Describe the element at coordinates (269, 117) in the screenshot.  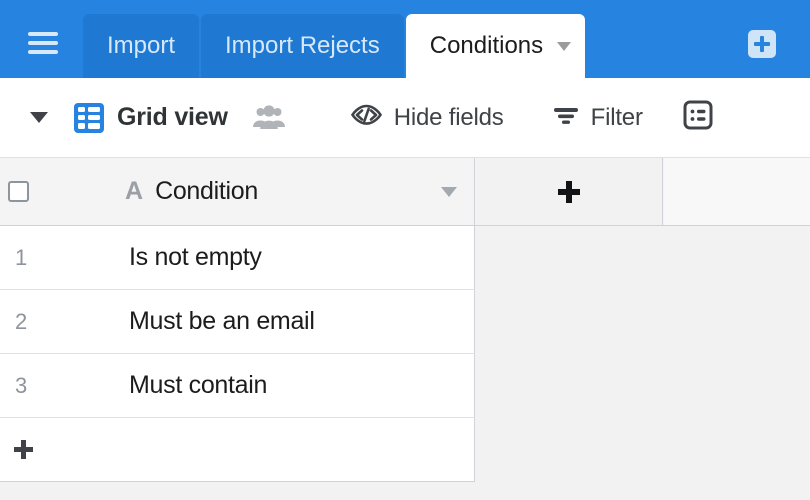
I see `people-icon` at that location.